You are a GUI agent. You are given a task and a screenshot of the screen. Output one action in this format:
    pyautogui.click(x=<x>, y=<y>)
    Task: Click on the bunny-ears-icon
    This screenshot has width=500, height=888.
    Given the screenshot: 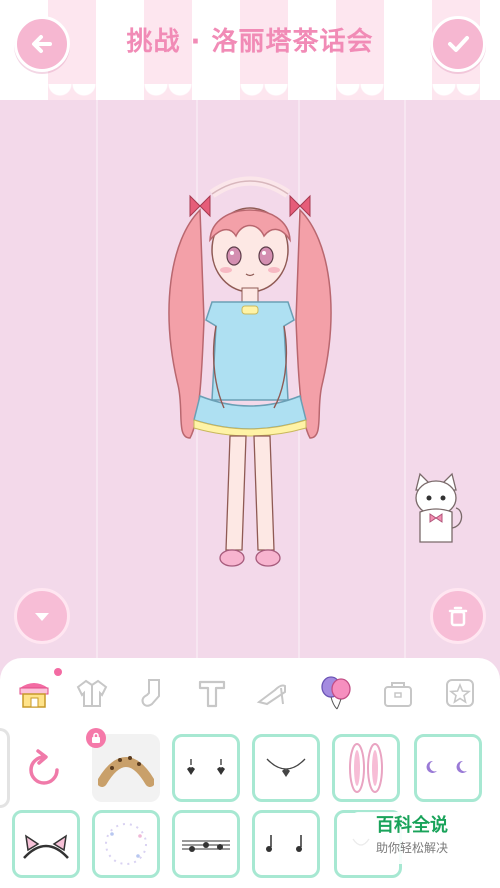 What is the action you would take?
    pyautogui.click(x=366, y=768)
    